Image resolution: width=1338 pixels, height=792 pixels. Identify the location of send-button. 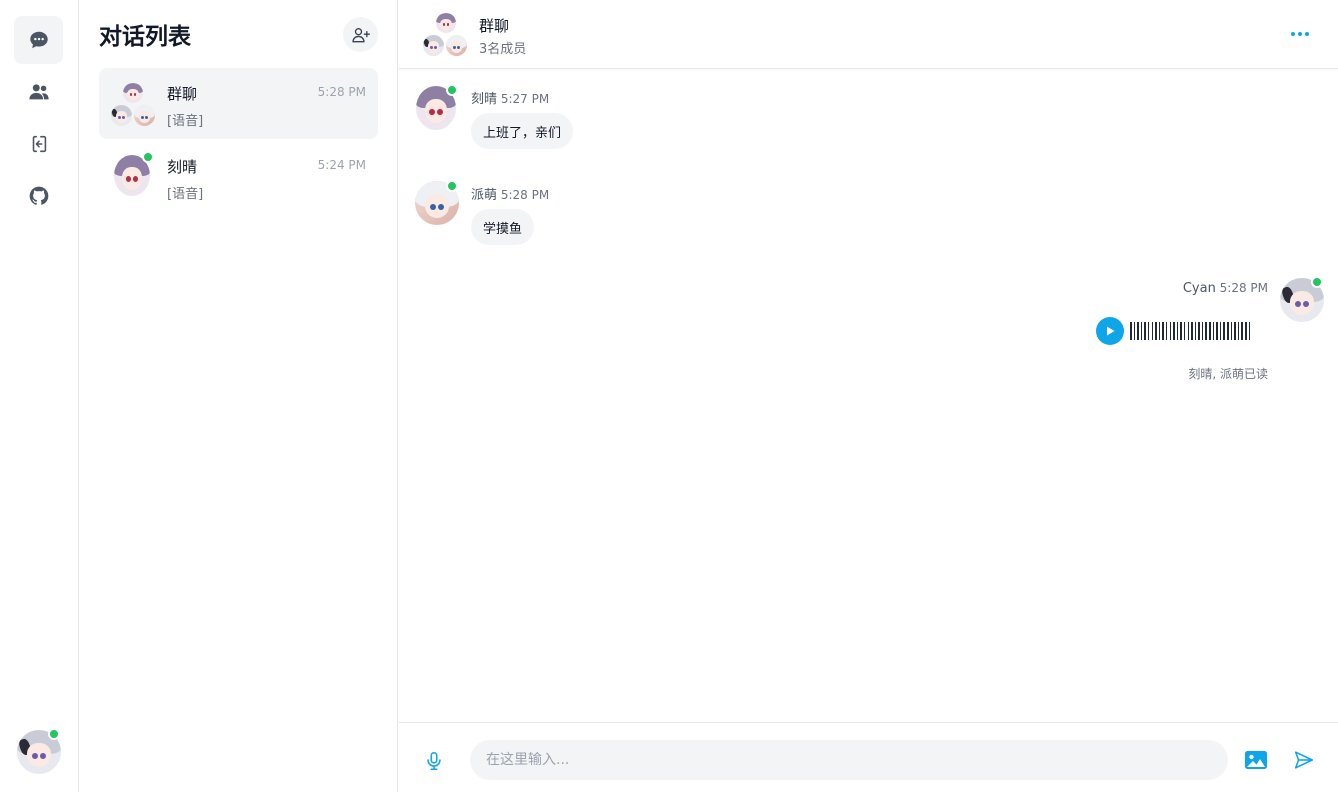
(1304, 760).